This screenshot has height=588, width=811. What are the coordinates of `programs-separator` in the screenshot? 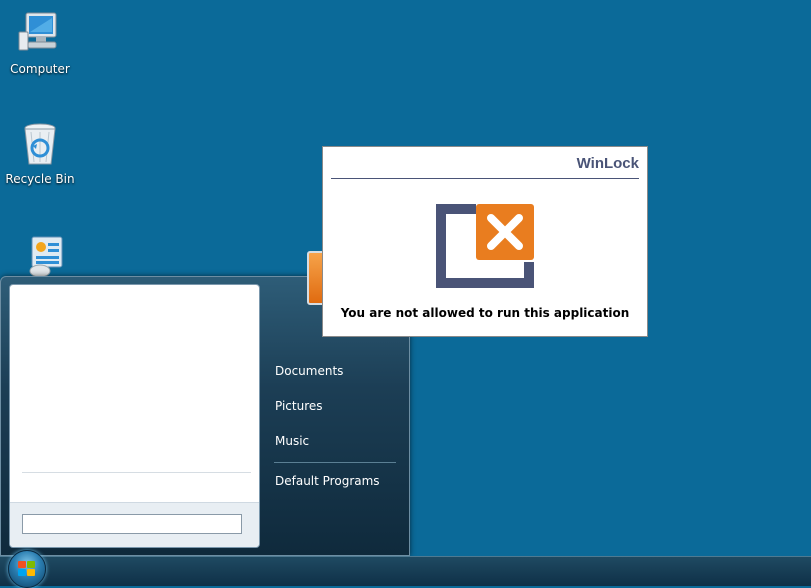 It's located at (136, 472).